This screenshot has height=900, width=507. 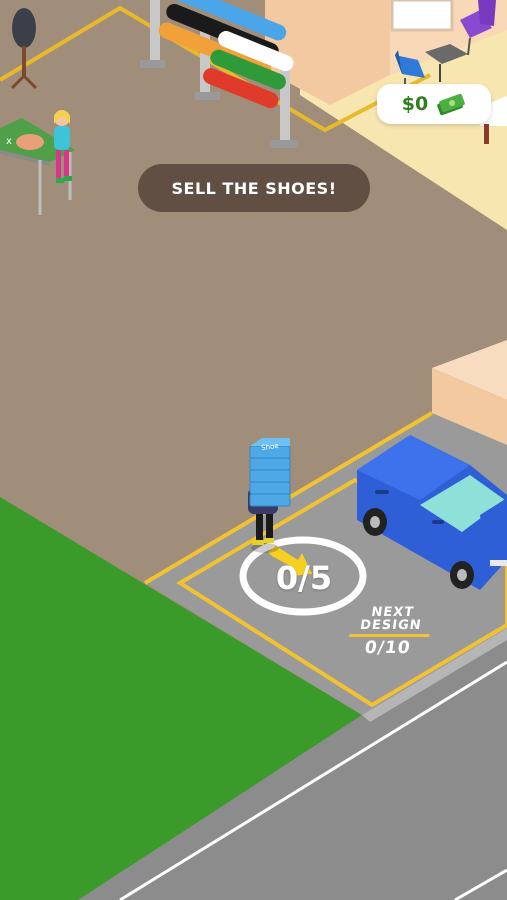 I want to click on next-design-progress: 0/10, so click(x=387, y=648).